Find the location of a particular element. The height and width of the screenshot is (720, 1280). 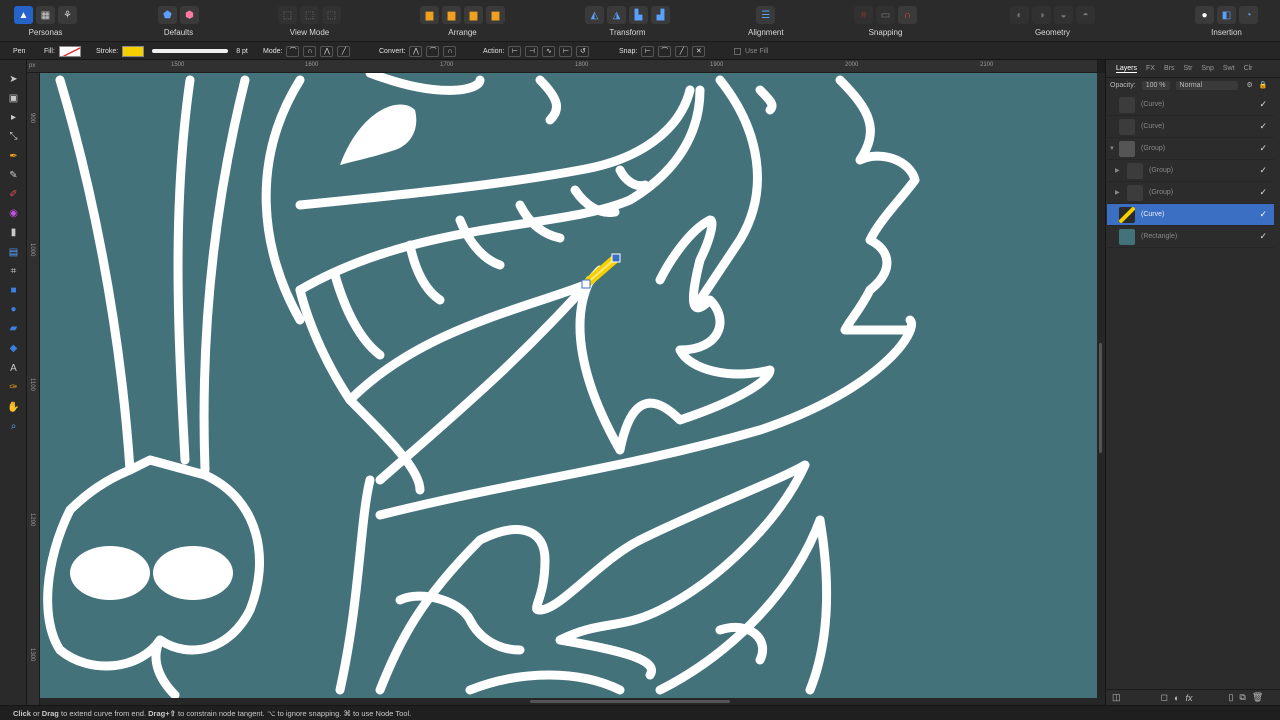

horizontal-scrollbar is located at coordinates (568, 701).